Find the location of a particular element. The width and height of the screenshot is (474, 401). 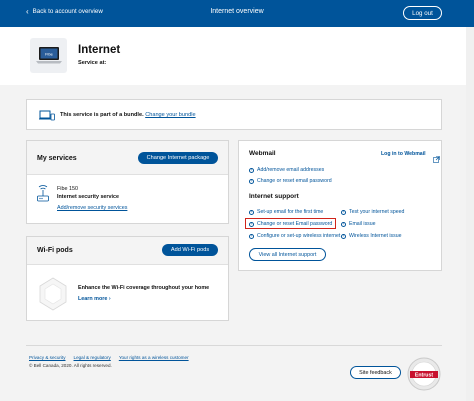

my-services-title: My services is located at coordinates (57, 158).